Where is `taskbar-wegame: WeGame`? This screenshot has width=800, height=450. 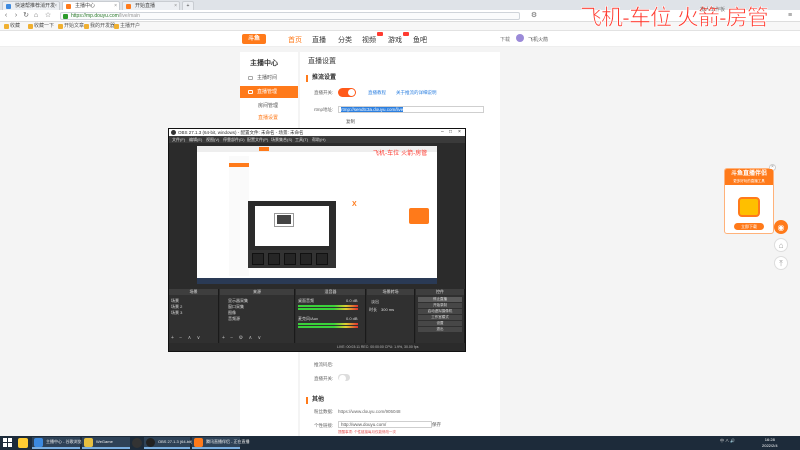 taskbar-wegame: WeGame is located at coordinates (106, 443).